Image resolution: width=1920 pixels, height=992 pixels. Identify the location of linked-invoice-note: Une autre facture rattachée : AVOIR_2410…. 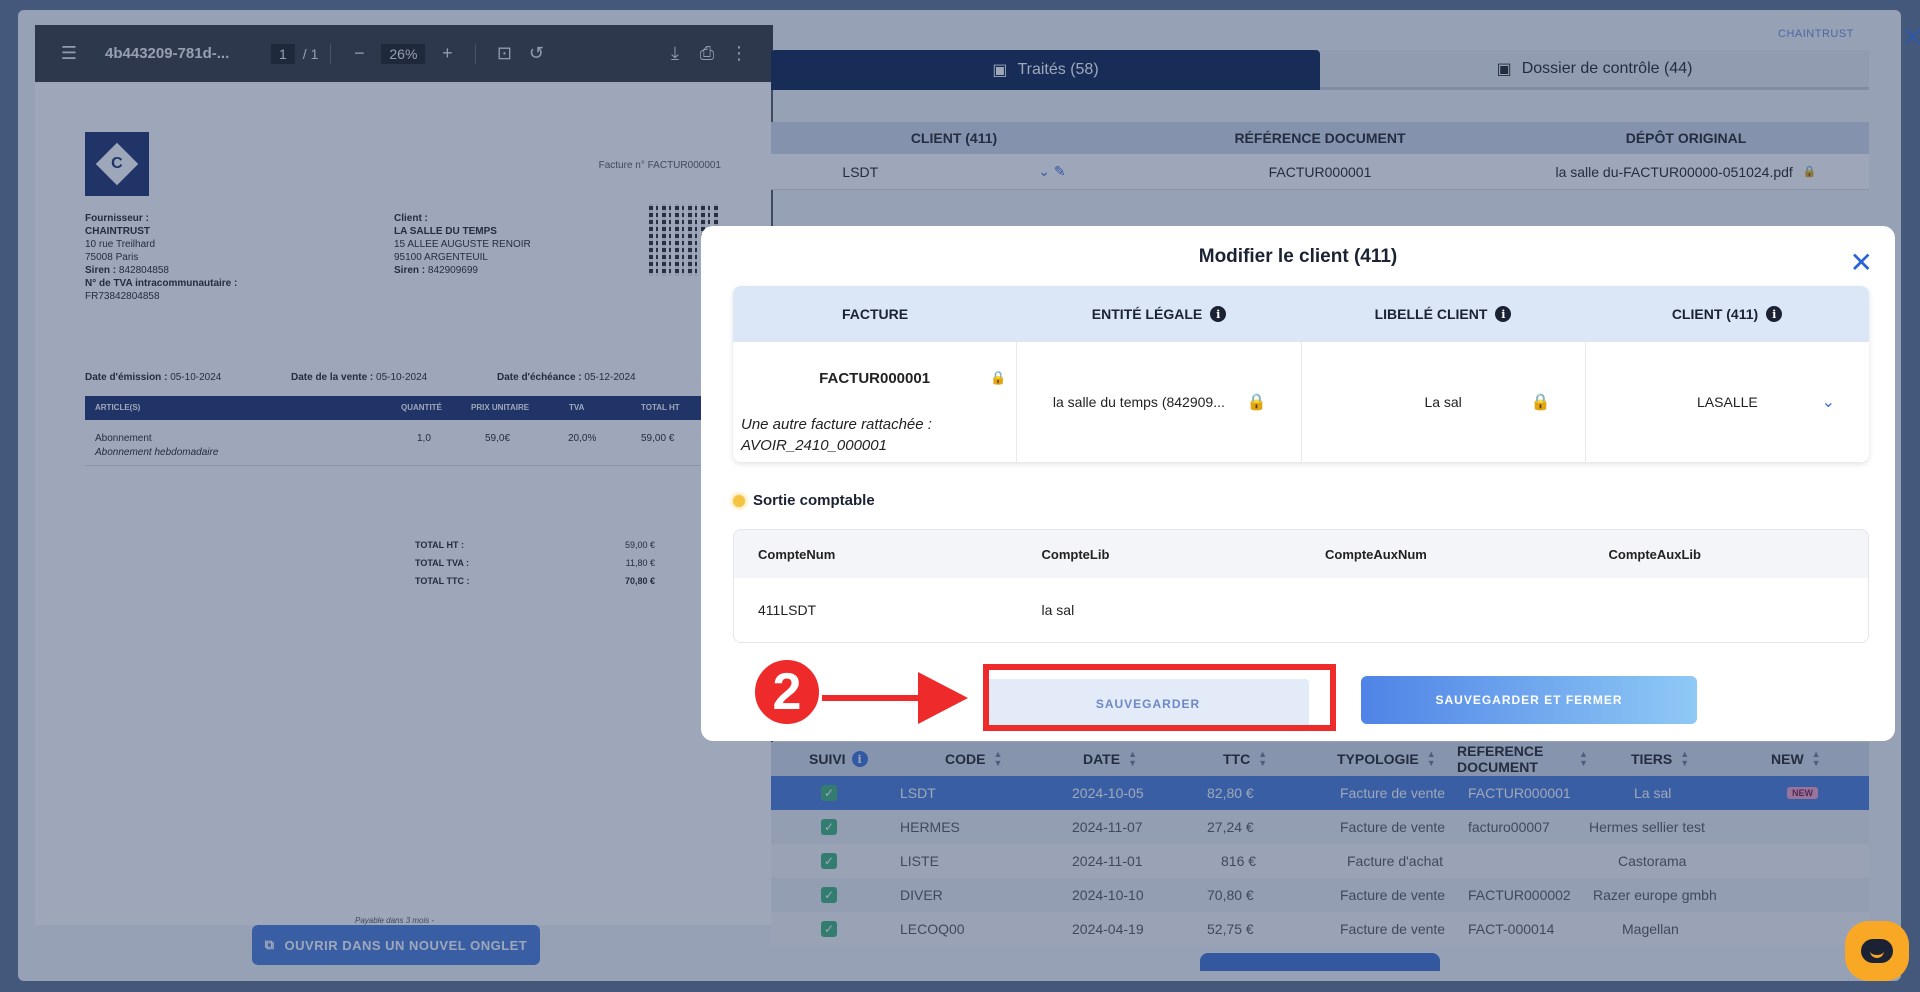
(836, 435).